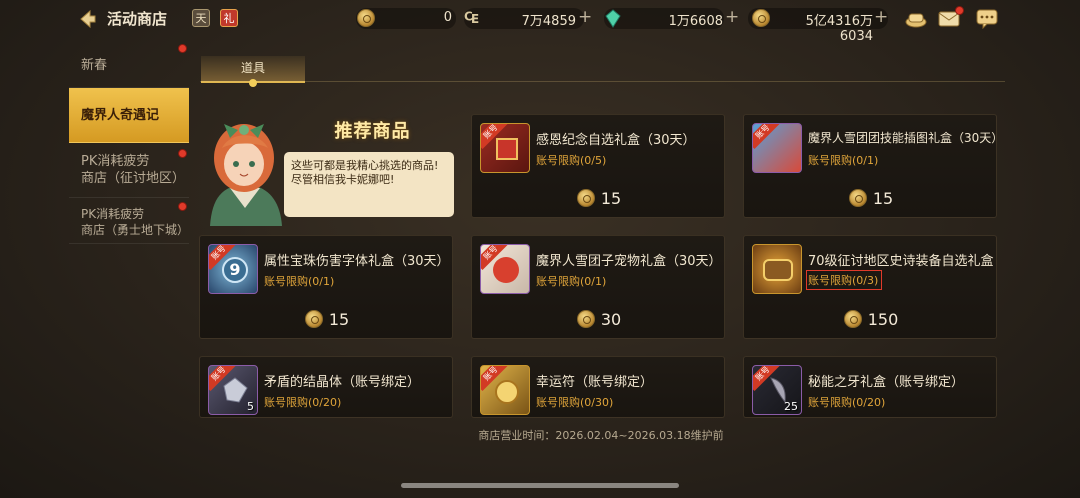  I want to click on illustration-box-icon: 账号, so click(777, 148).